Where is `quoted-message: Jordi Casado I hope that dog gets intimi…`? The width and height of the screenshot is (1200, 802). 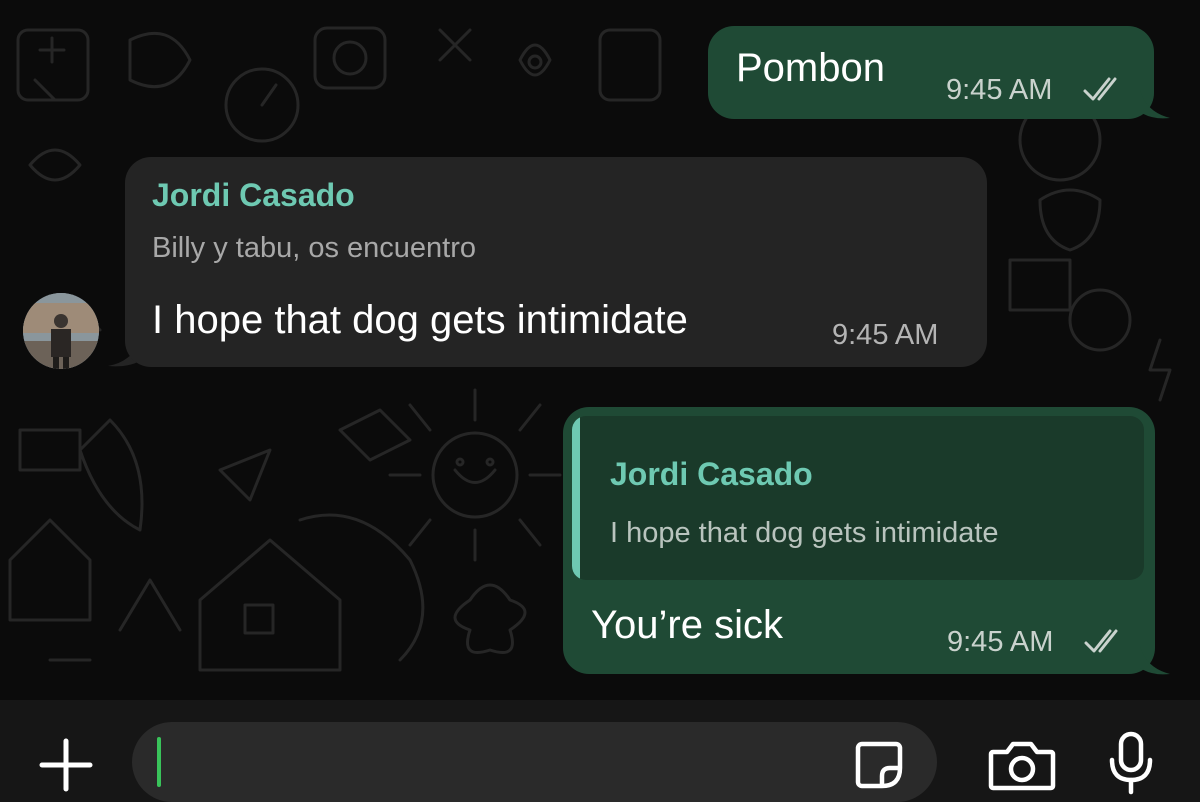
quoted-message: Jordi Casado I hope that dog gets intimi… is located at coordinates (858, 498).